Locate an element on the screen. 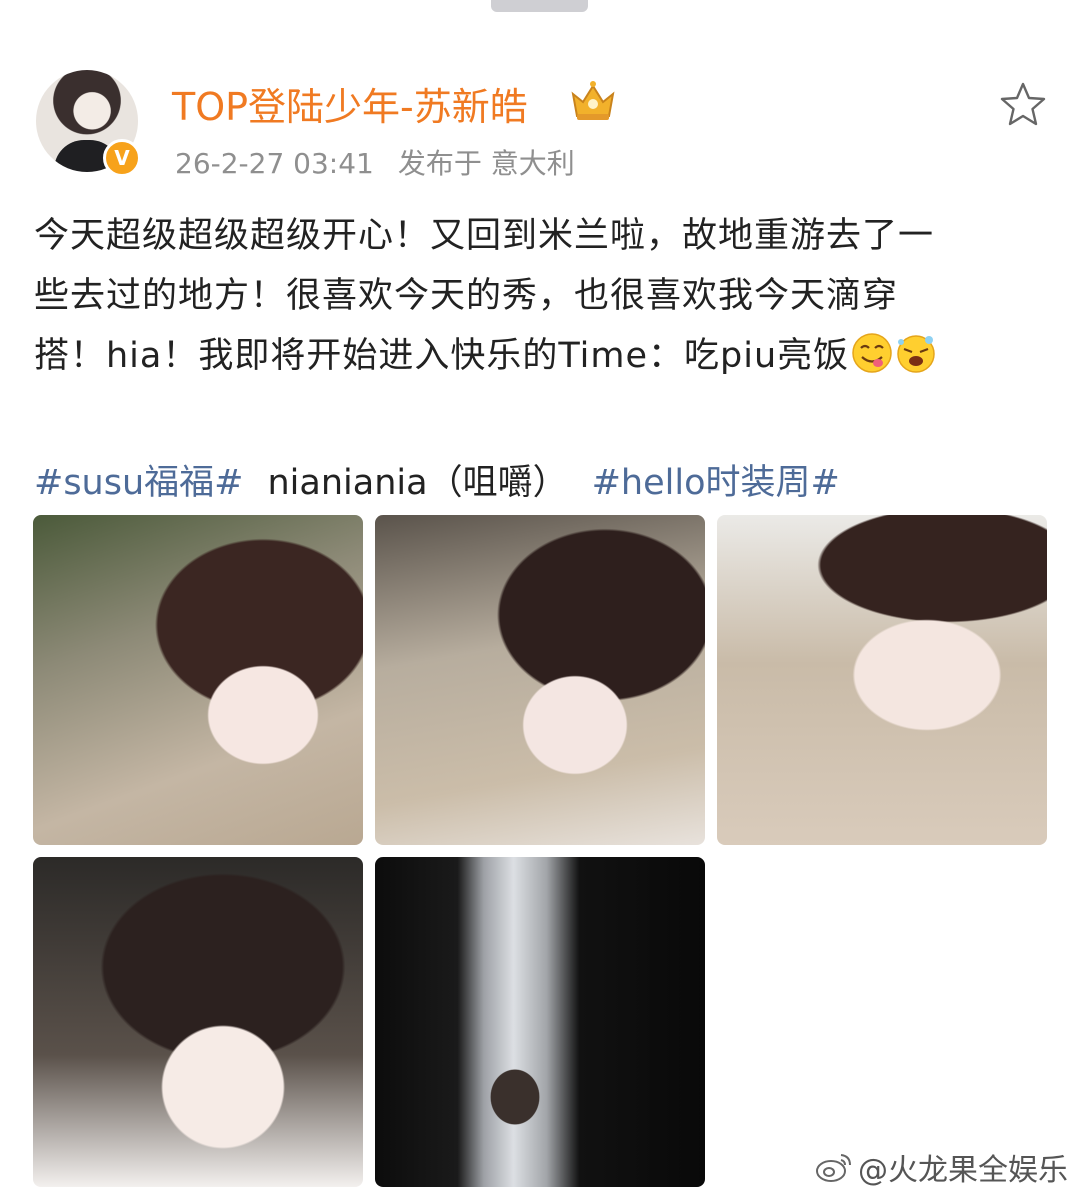 The width and height of the screenshot is (1080, 1201). smiling-face-icon is located at coordinates (872, 353).